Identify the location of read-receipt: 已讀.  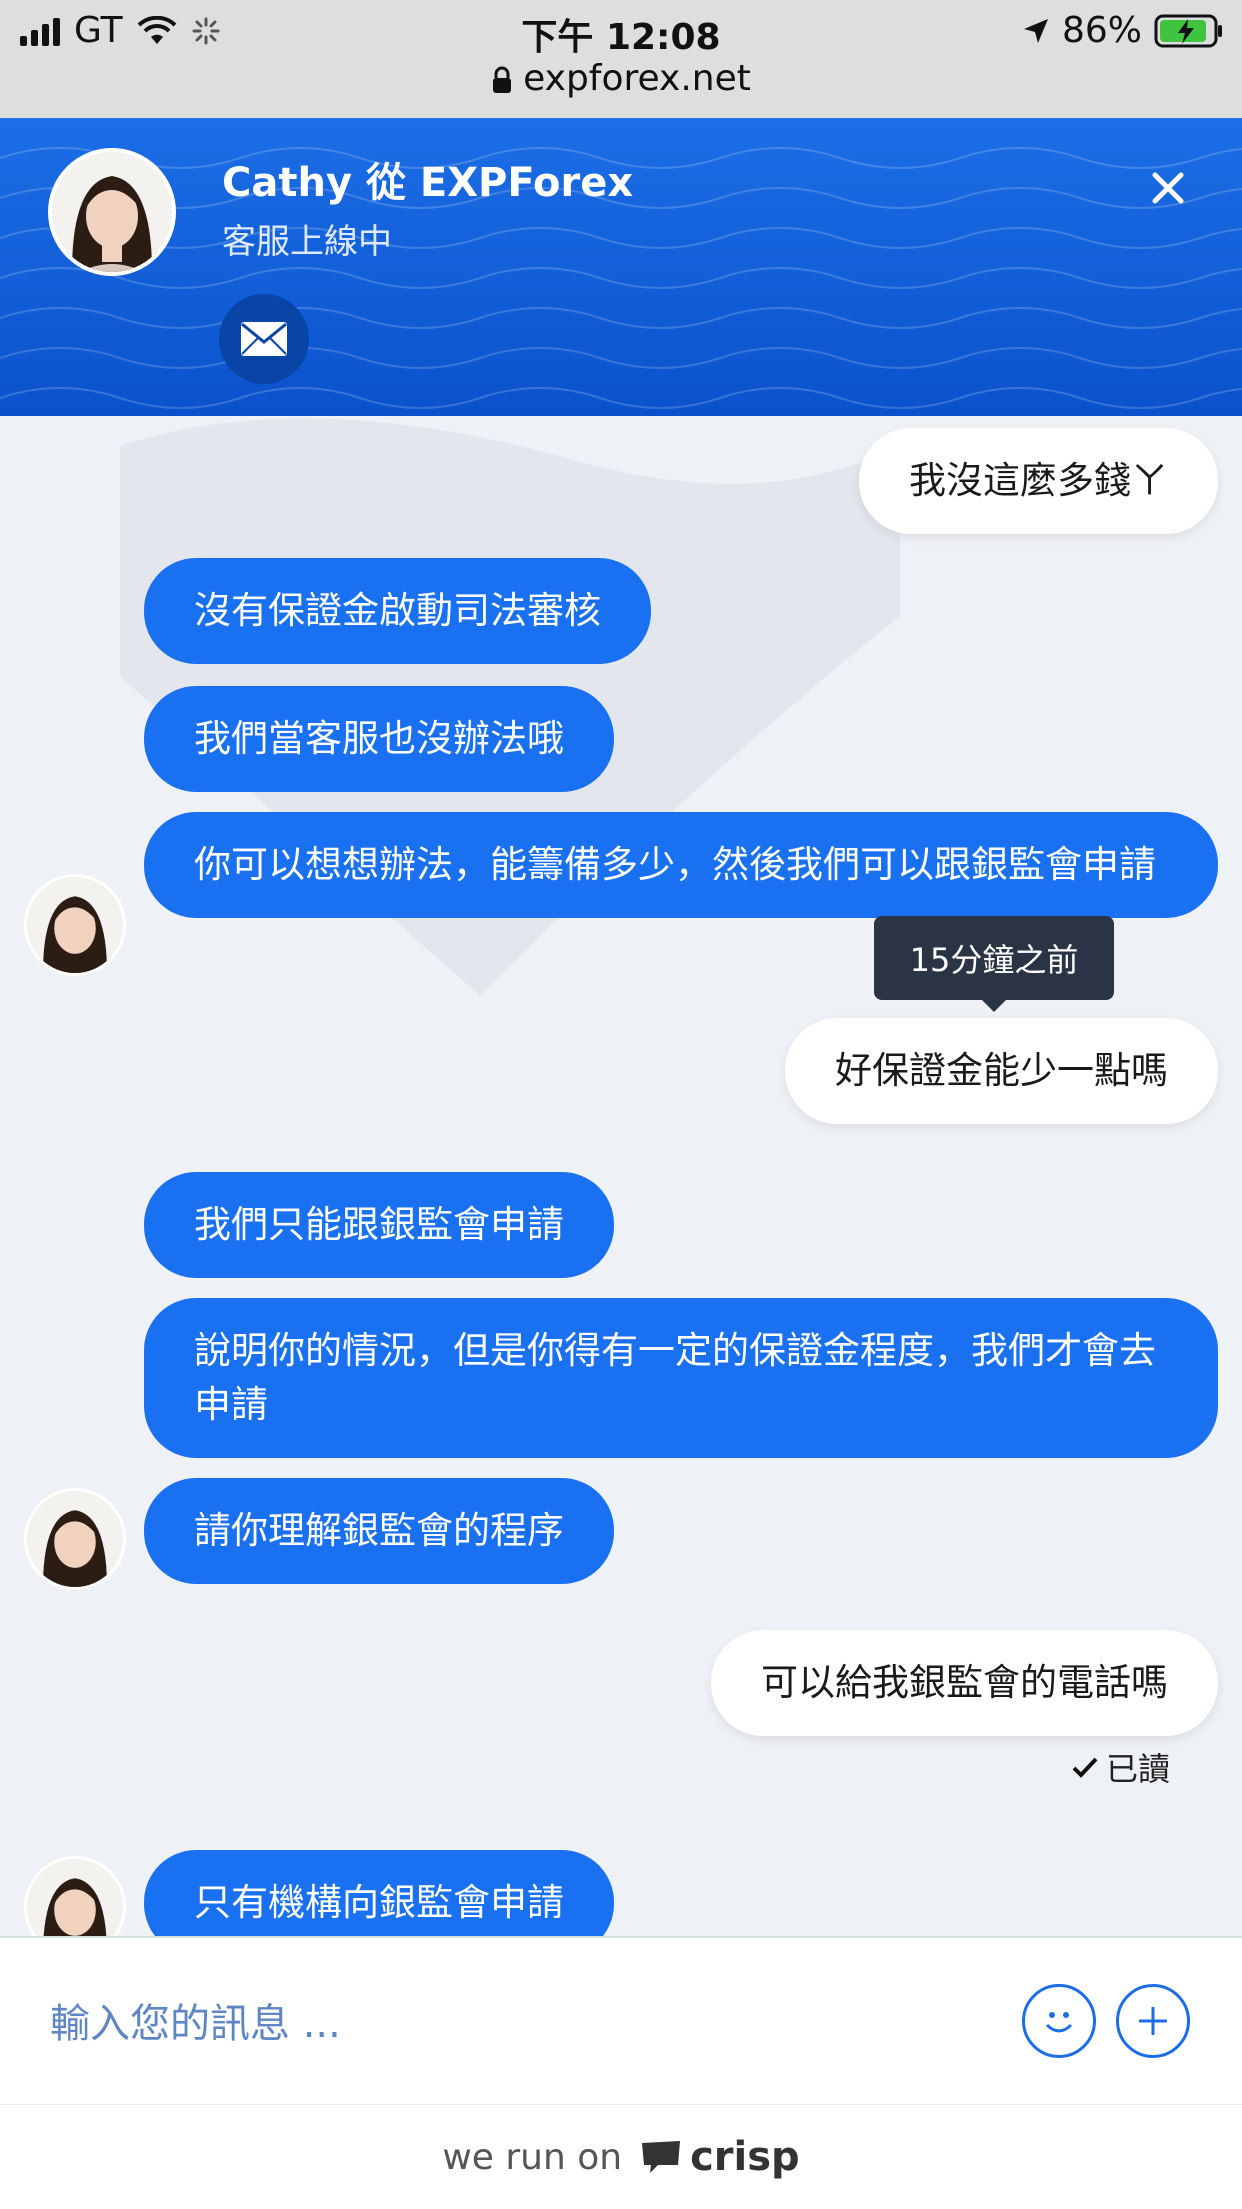
(1121, 1767).